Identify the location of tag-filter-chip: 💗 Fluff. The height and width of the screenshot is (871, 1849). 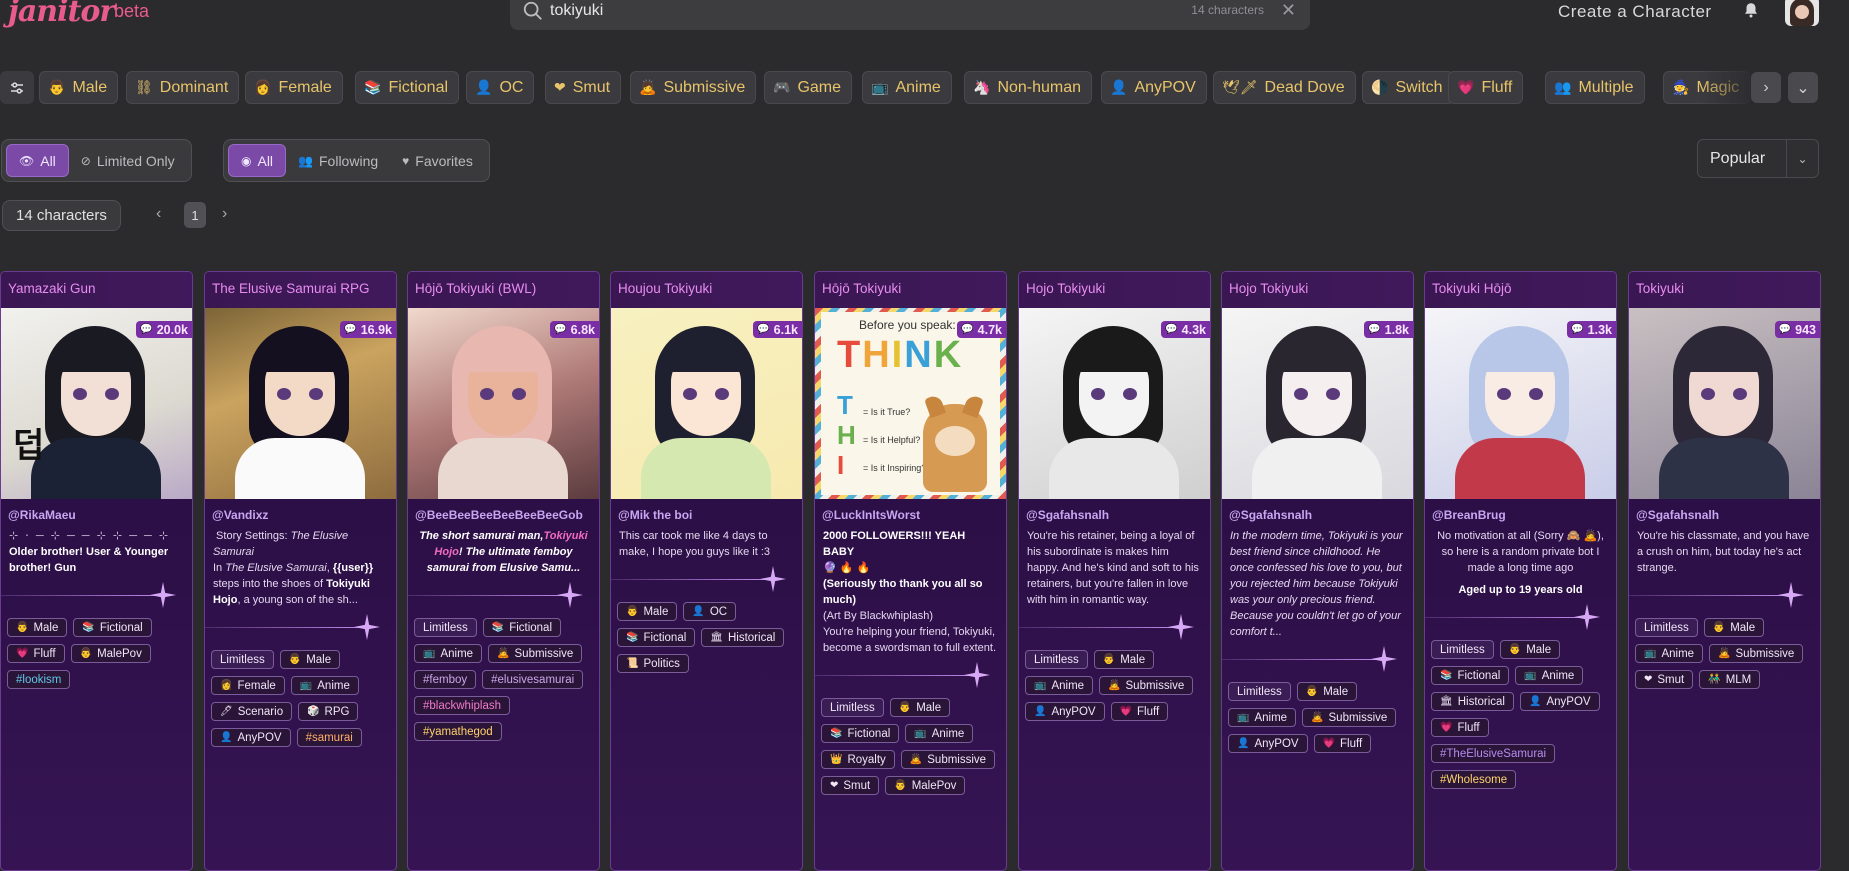
(1486, 87).